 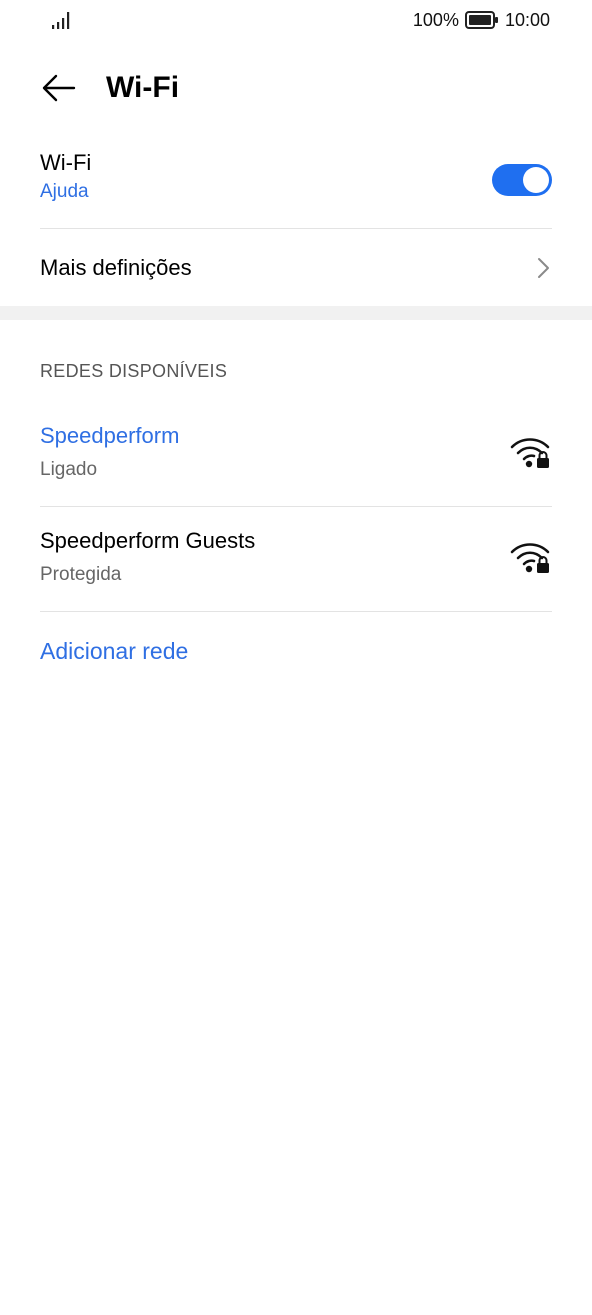 What do you see at coordinates (109, 454) in the screenshot?
I see `network-text: Speedperform Ligado` at bounding box center [109, 454].